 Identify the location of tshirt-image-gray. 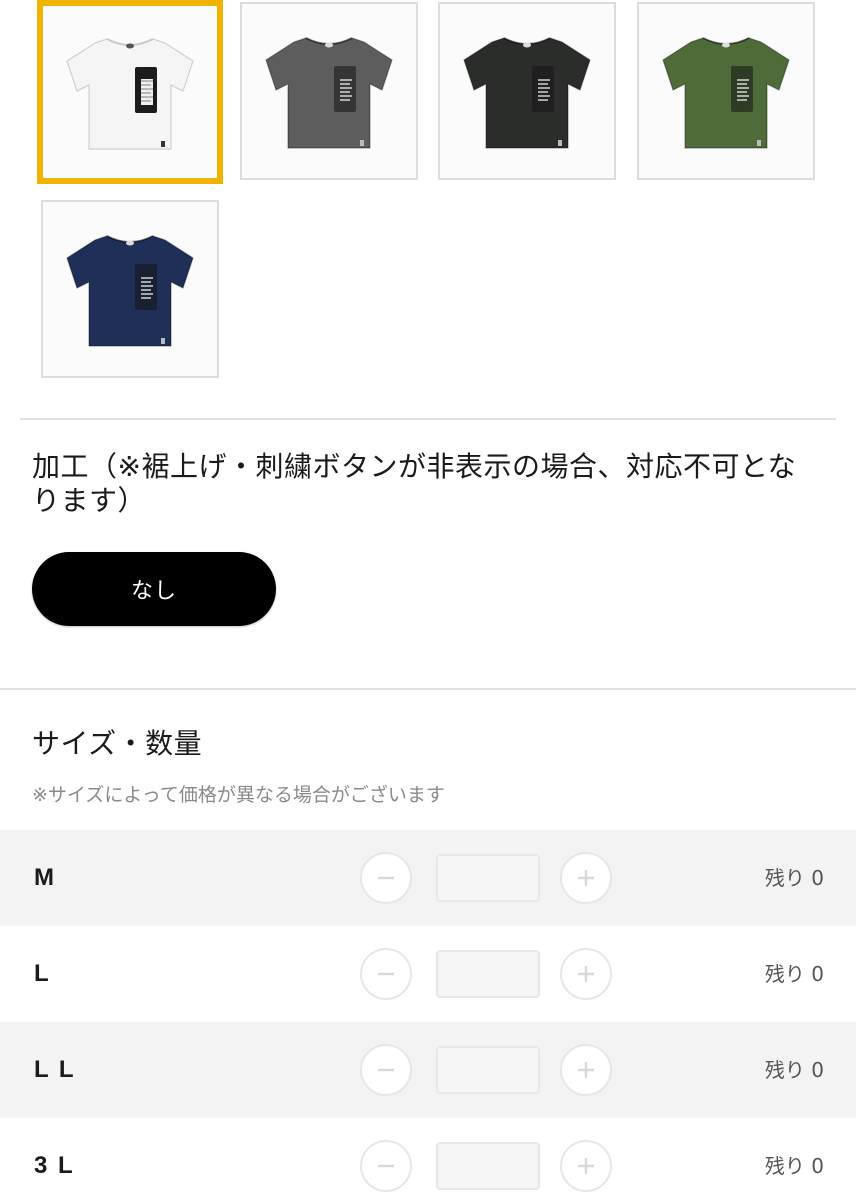
(329, 93).